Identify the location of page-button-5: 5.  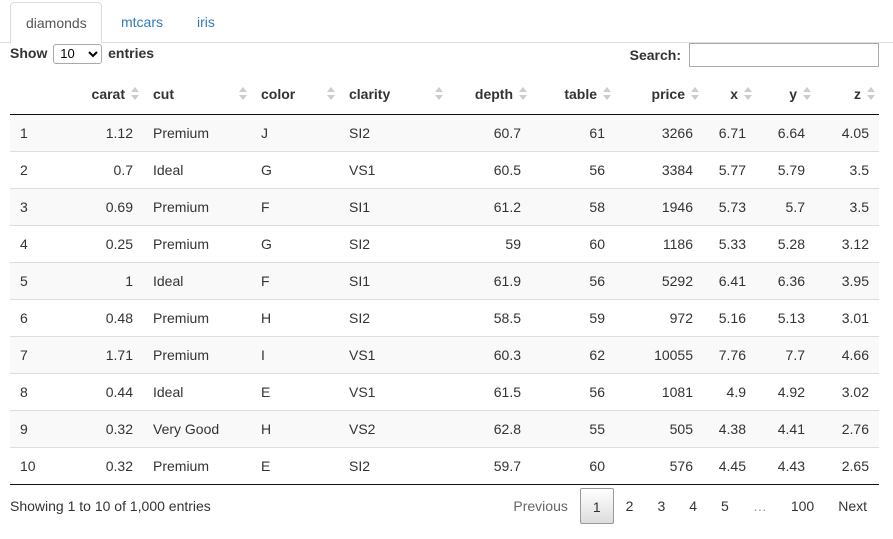
(725, 506).